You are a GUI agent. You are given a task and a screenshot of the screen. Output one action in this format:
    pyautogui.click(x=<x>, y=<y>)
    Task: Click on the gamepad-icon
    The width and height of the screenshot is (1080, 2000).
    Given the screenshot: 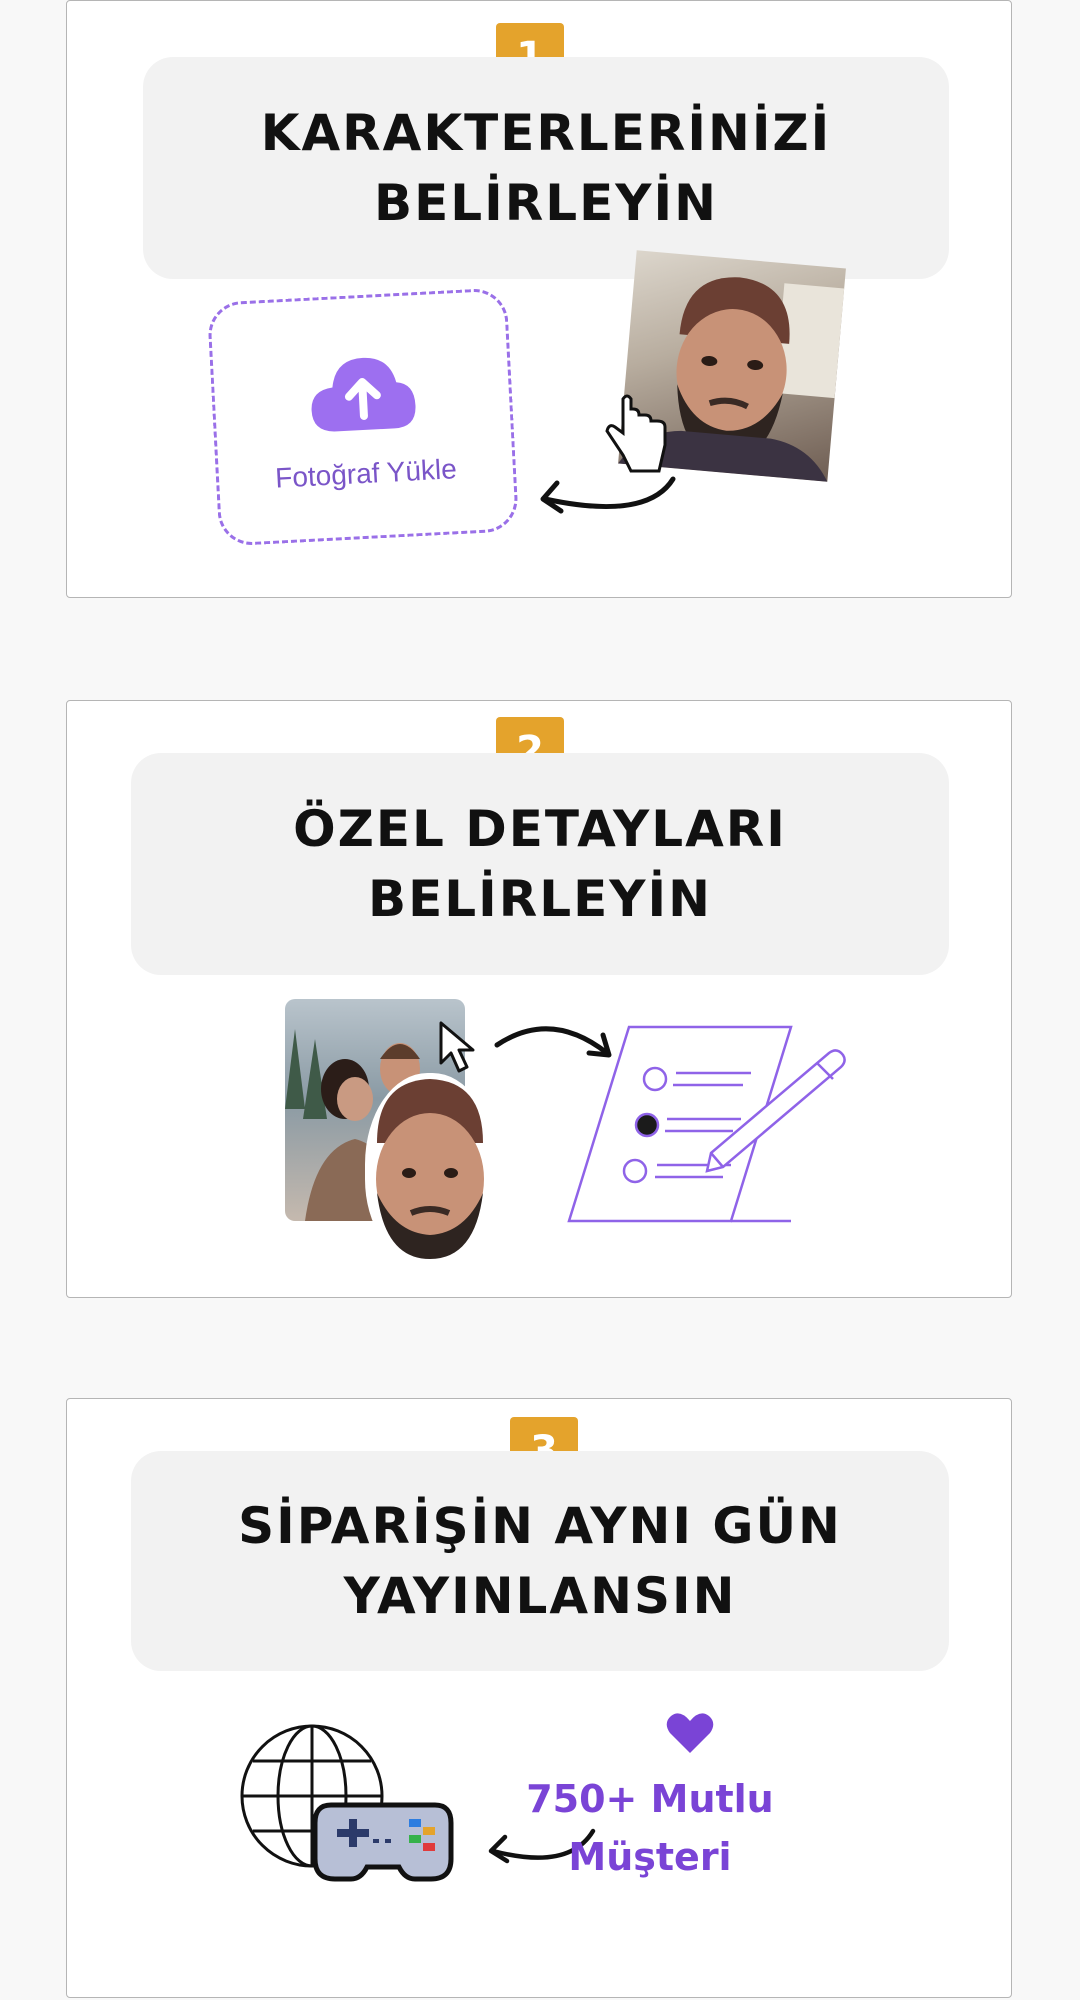 What is the action you would take?
    pyautogui.click(x=383, y=1842)
    